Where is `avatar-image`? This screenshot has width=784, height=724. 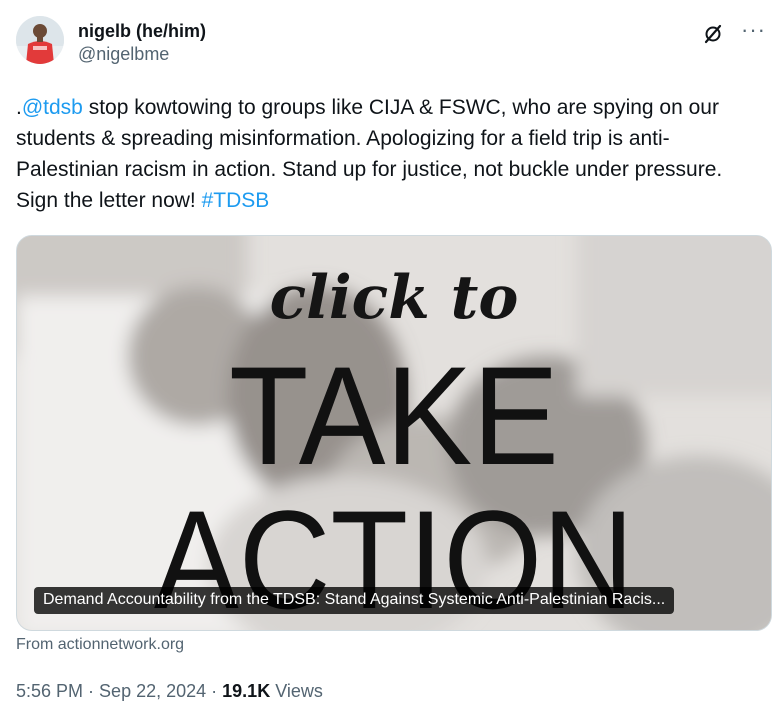
avatar-image is located at coordinates (40, 40).